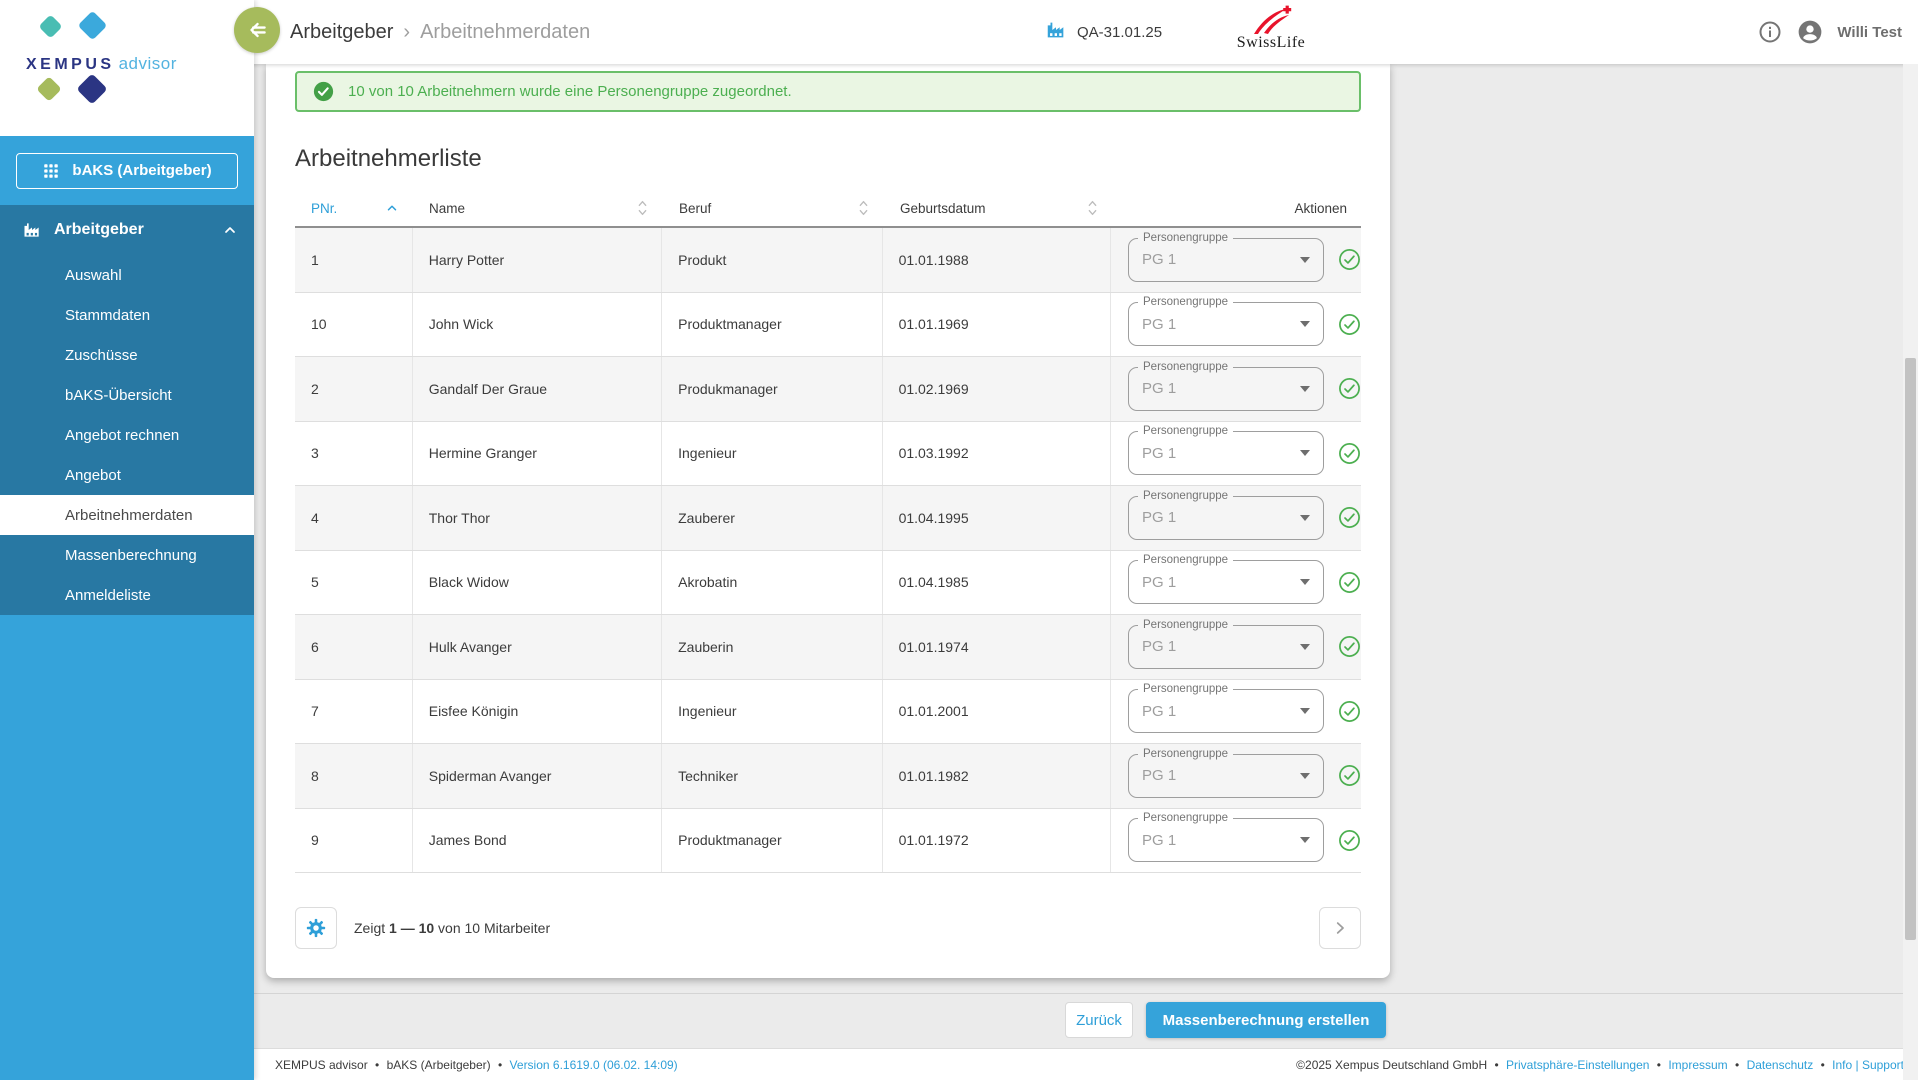 Image resolution: width=1918 pixels, height=1080 pixels. What do you see at coordinates (538, 711) in the screenshot?
I see `cell-name: Eisfee Königin` at bounding box center [538, 711].